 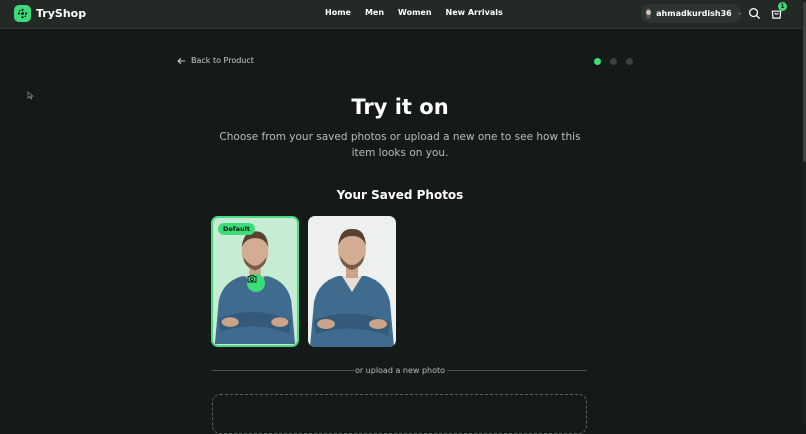 I want to click on app-name: TryShop, so click(x=61, y=13).